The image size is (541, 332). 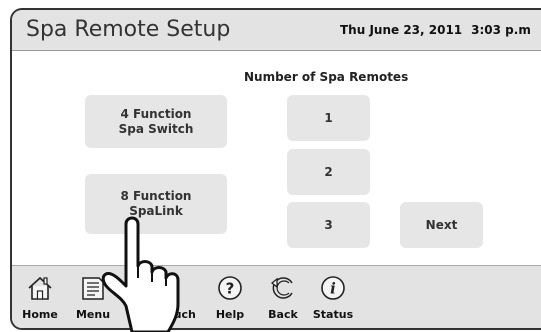 I want to click on remotes-heading: Number of Spa Remotes, so click(x=326, y=77).